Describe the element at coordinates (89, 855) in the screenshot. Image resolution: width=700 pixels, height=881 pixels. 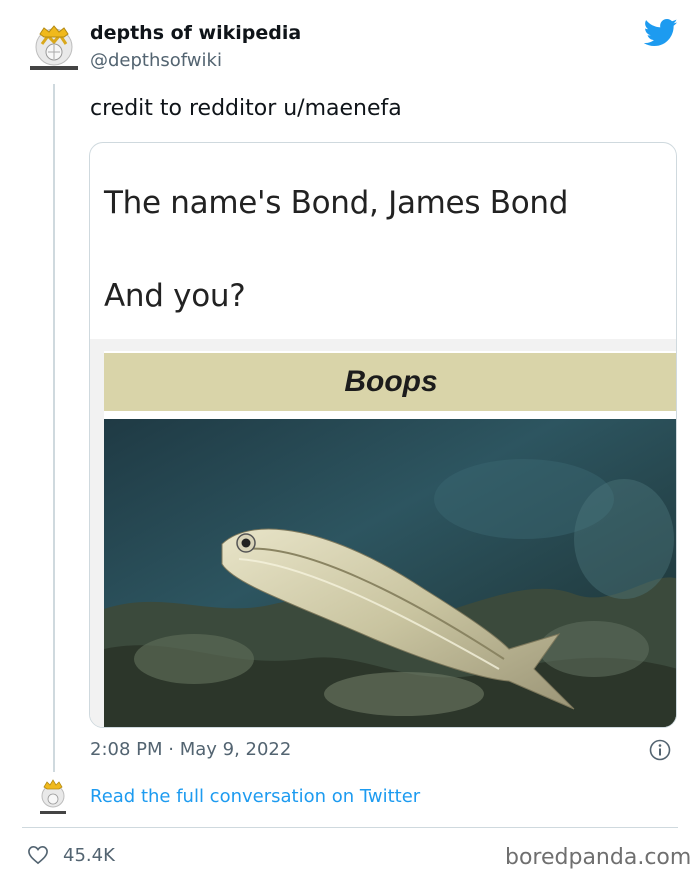
I see `like-count: 45.4K` at that location.